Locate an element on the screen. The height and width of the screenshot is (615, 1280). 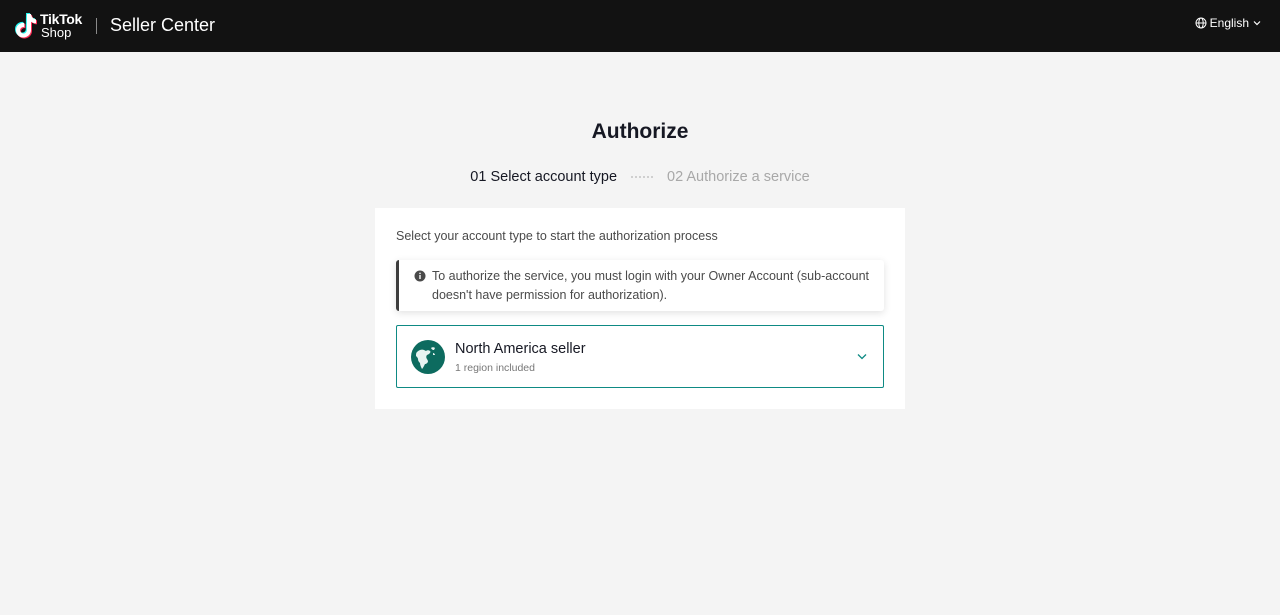
language-selector: English is located at coordinates (1228, 23).